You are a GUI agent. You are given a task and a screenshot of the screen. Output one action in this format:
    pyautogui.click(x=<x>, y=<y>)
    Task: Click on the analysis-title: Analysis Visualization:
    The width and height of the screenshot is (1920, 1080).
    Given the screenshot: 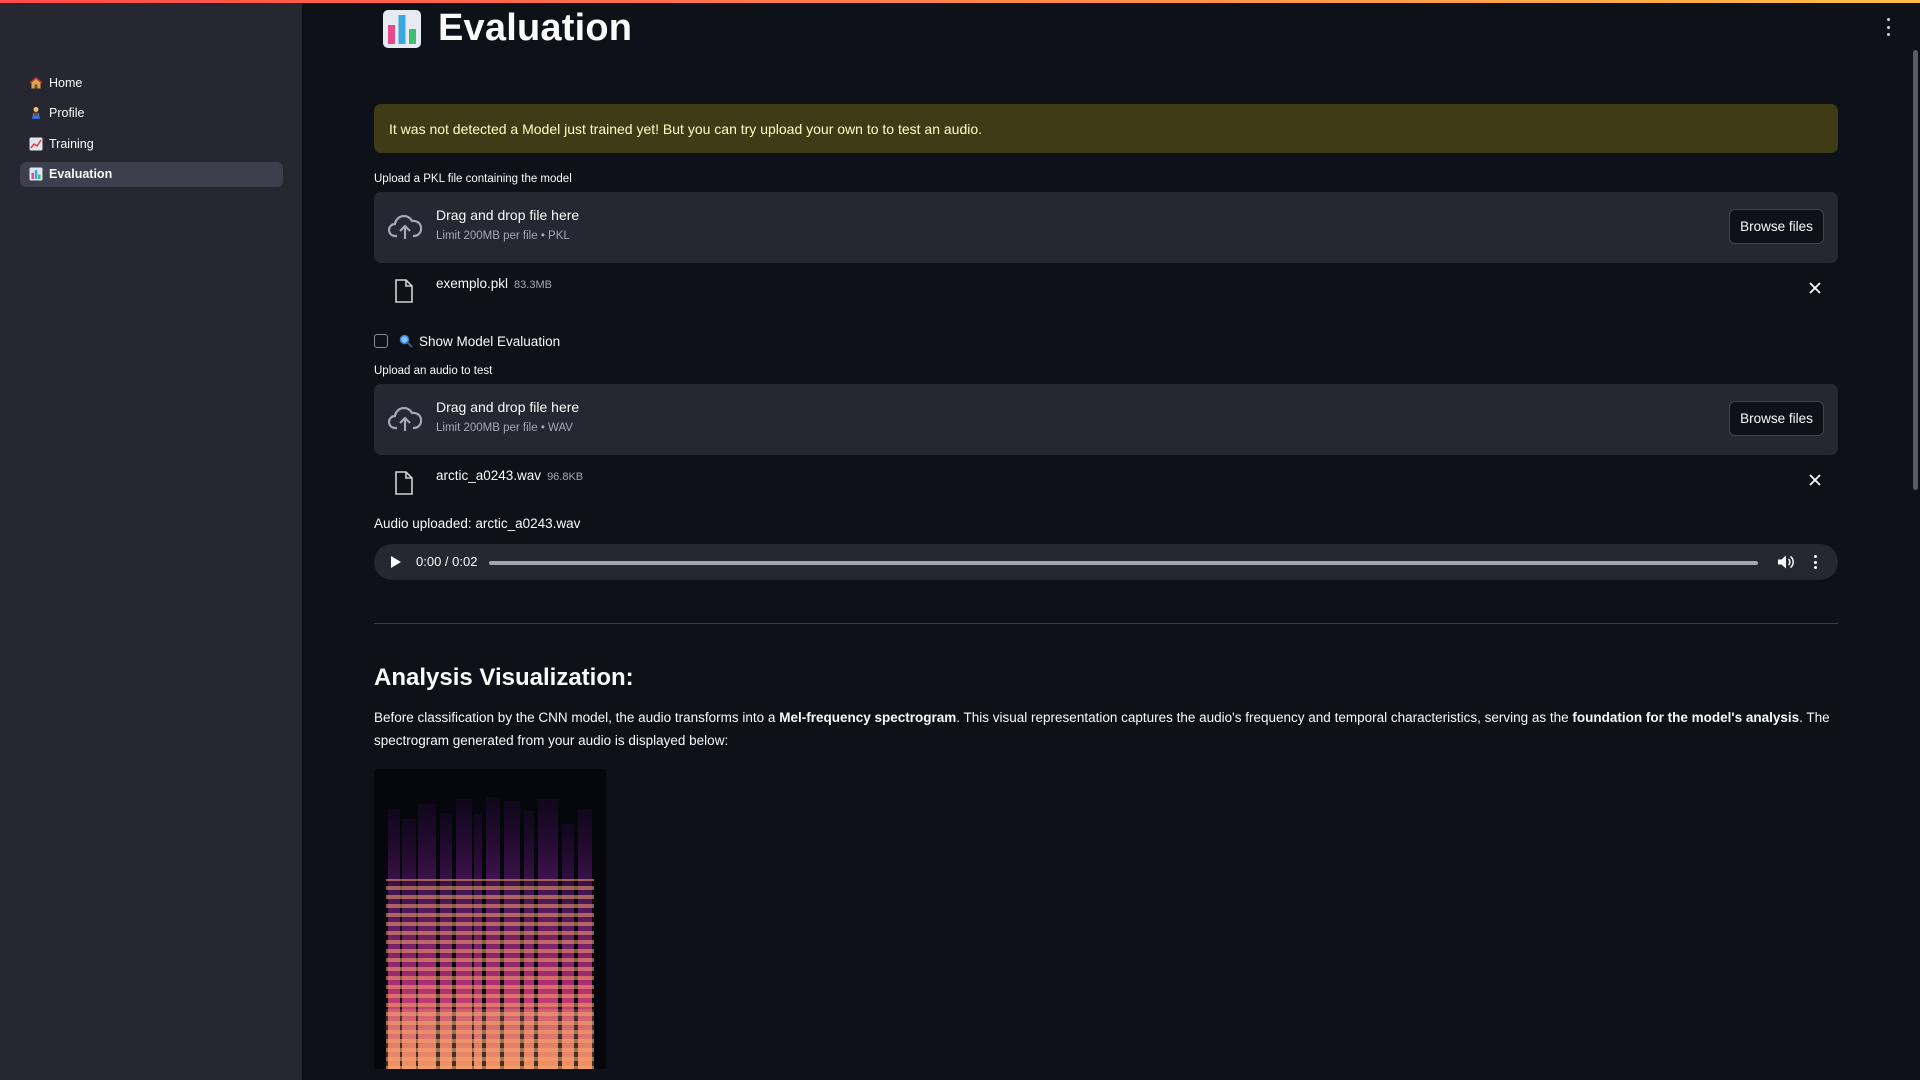 What is the action you would take?
    pyautogui.click(x=504, y=677)
    